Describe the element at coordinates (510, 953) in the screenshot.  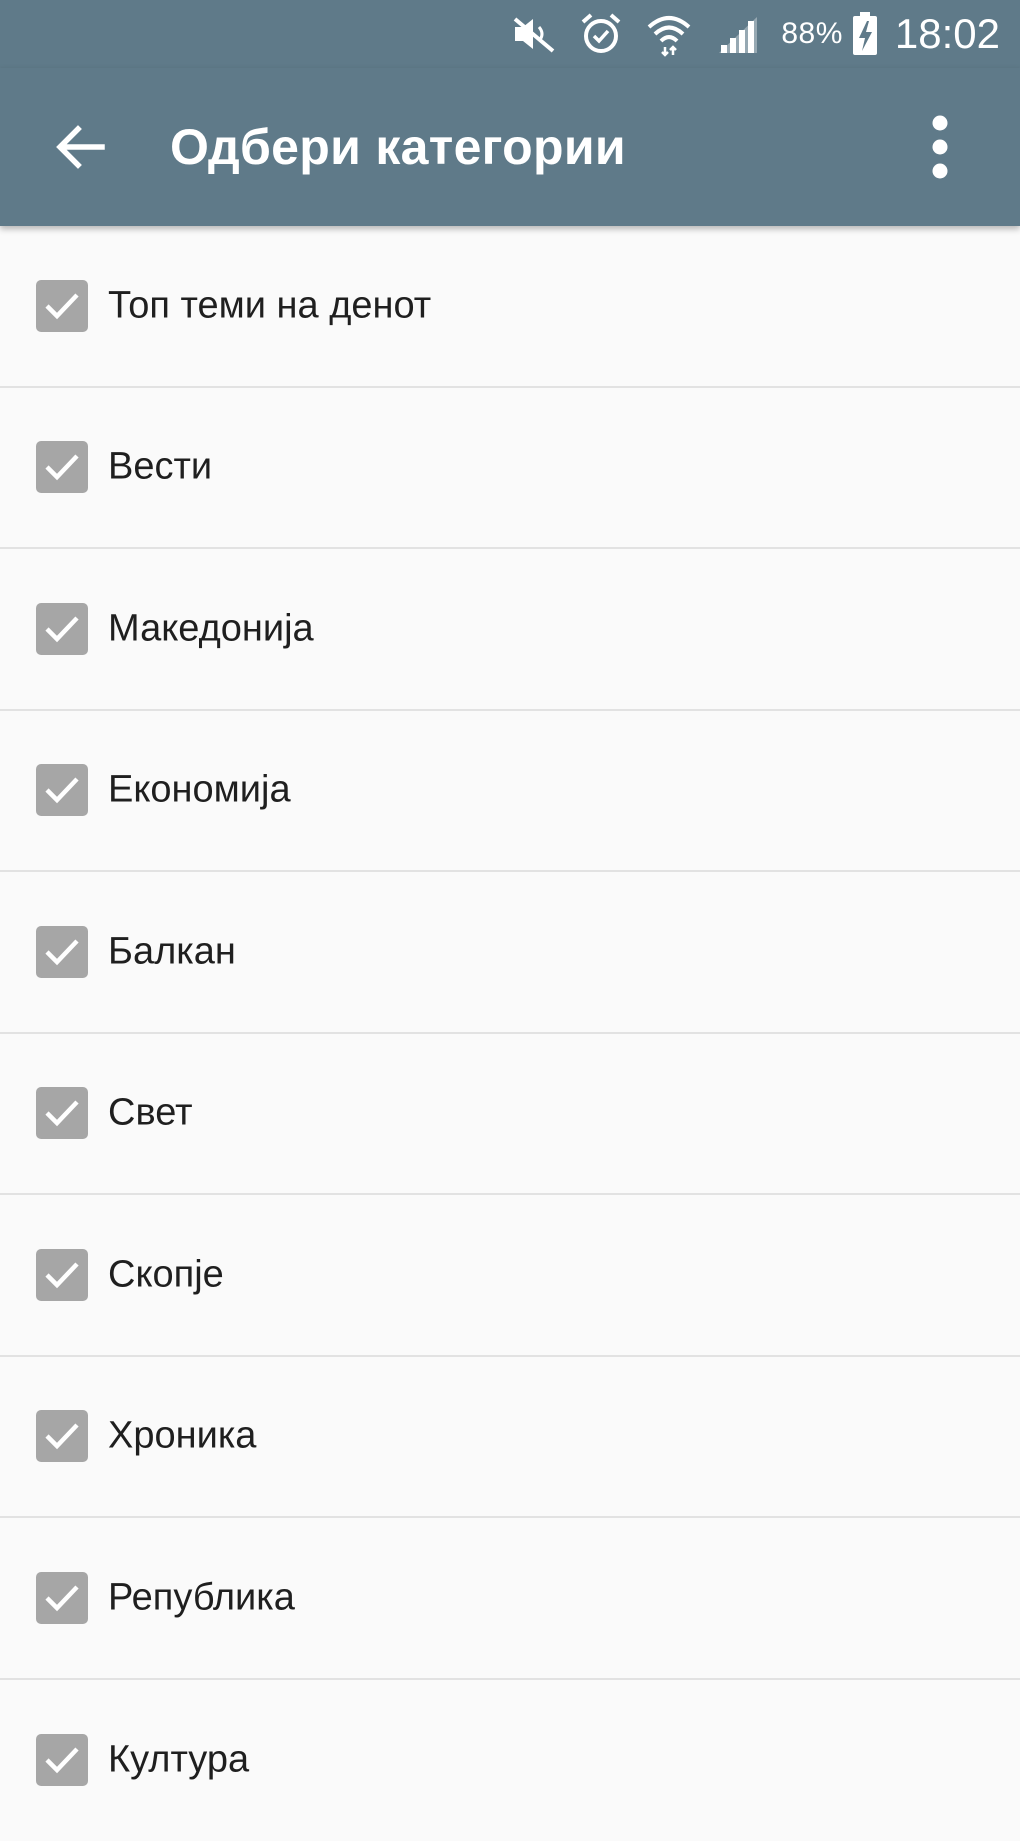
I see `category-item: Балкан` at that location.